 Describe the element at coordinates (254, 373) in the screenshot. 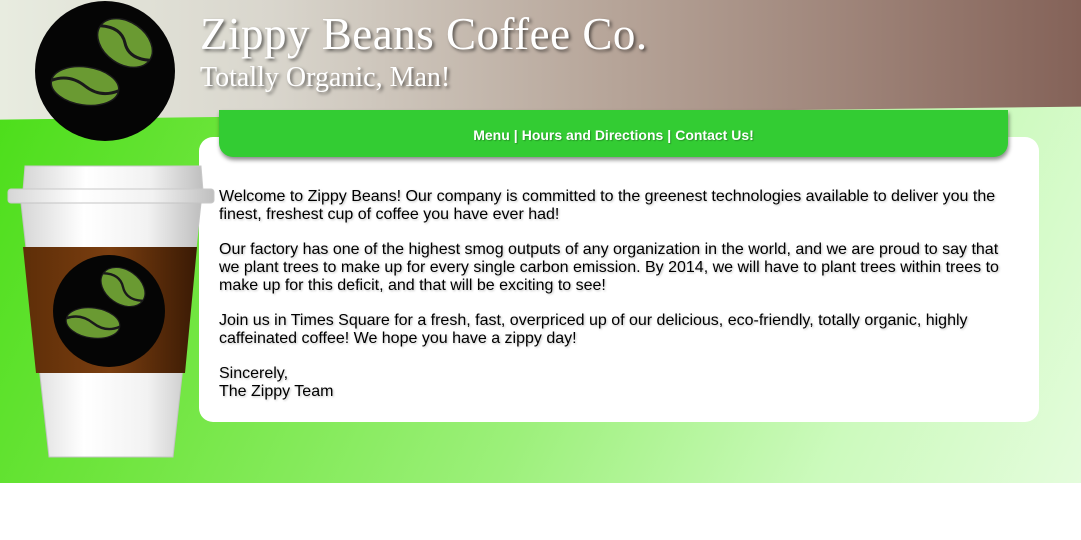

I see `closing-text: Sincerely,` at that location.